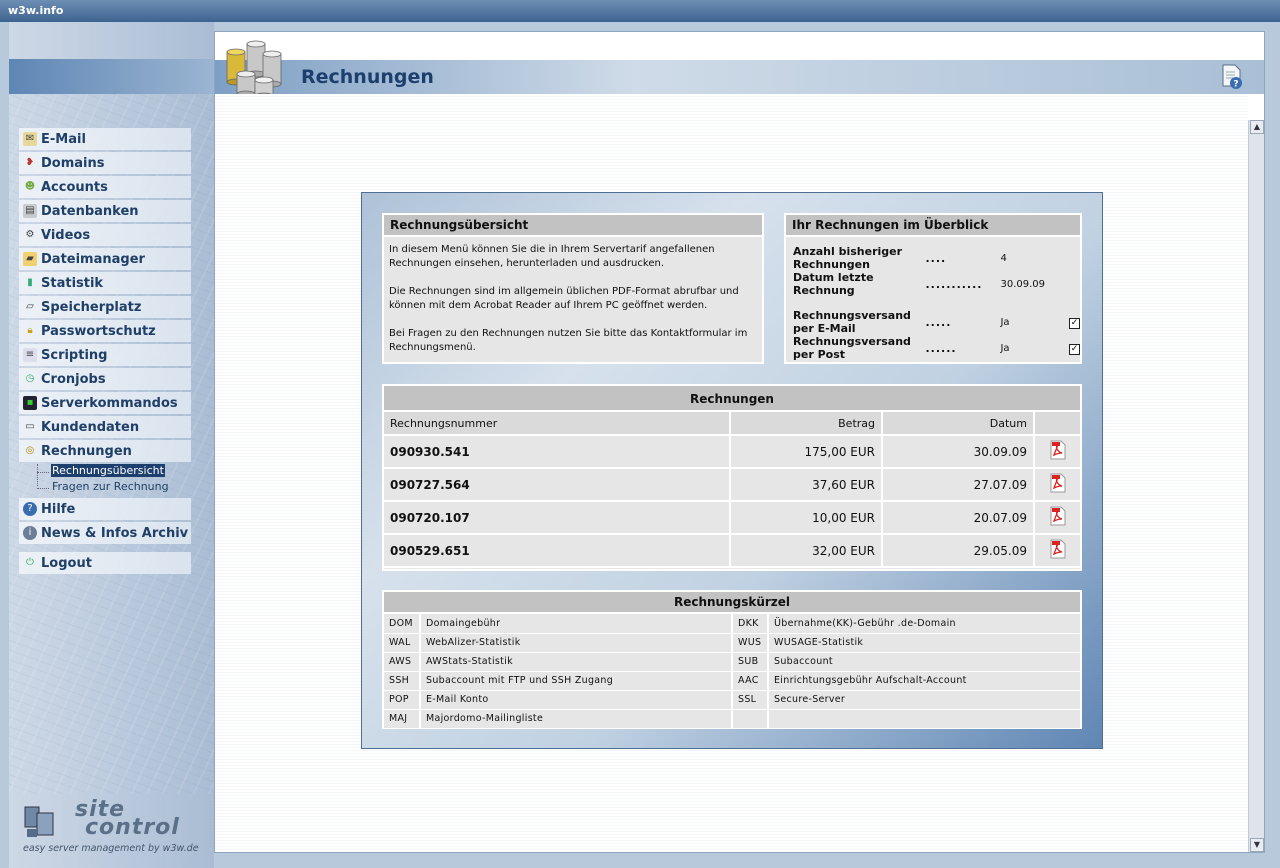  Describe the element at coordinates (1257, 127) in the screenshot. I see `scroll-up-button: ▲` at that location.